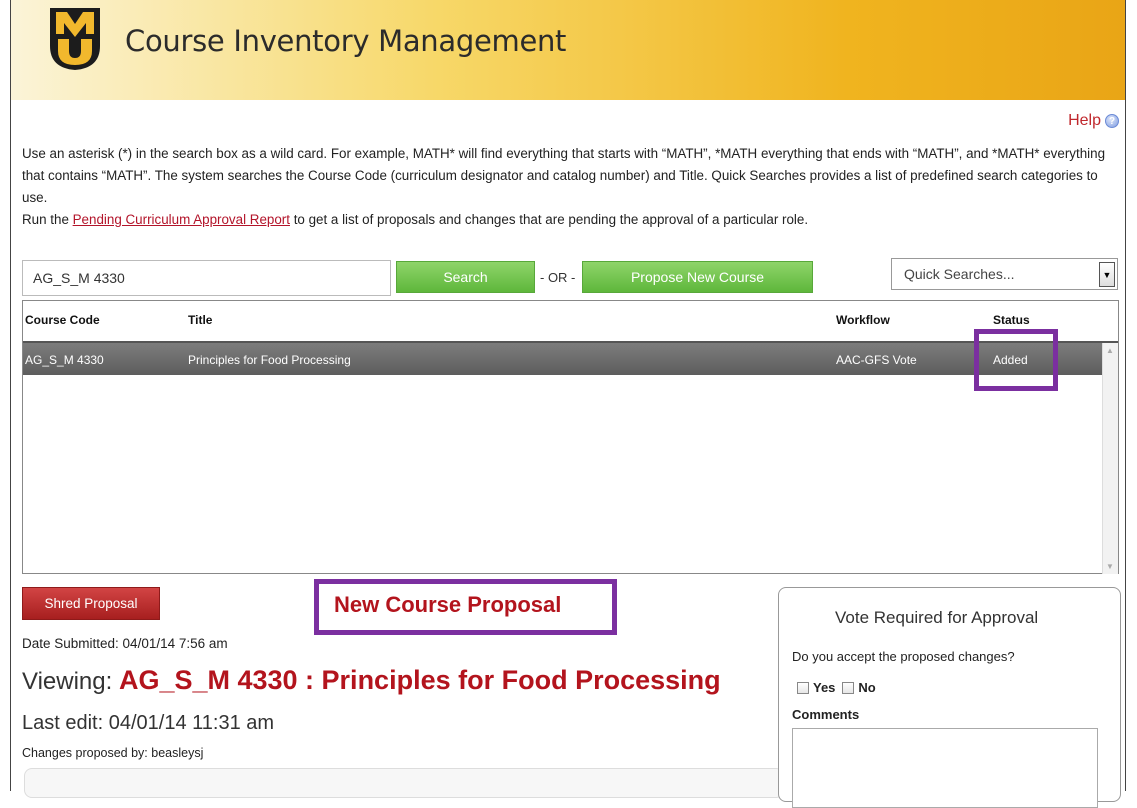  I want to click on proposal-type-heading: New Course Proposal, so click(448, 604).